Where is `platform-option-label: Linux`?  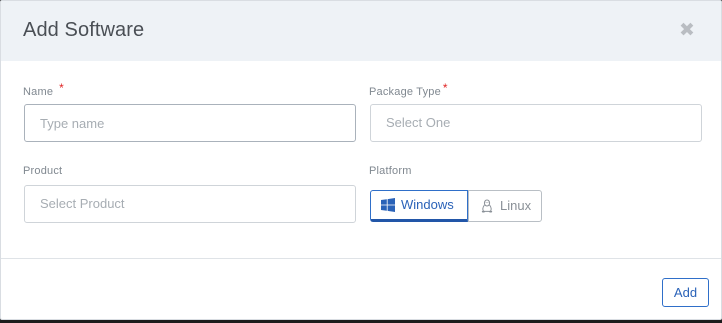 platform-option-label: Linux is located at coordinates (516, 205).